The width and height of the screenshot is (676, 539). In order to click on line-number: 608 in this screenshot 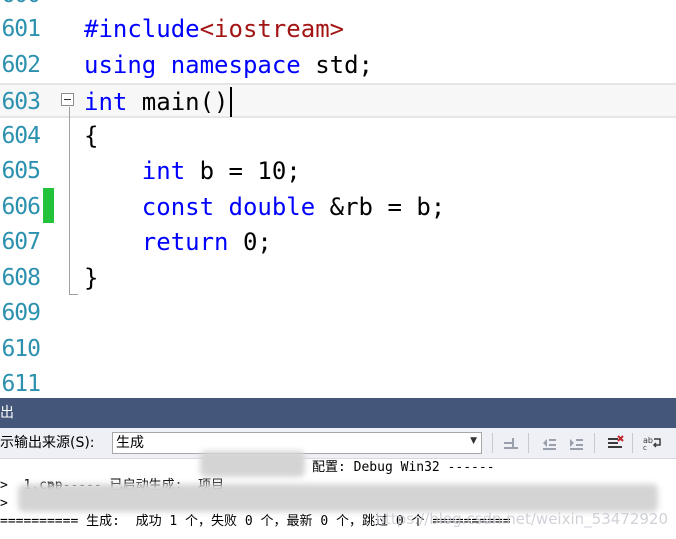, I will do `click(21, 277)`.